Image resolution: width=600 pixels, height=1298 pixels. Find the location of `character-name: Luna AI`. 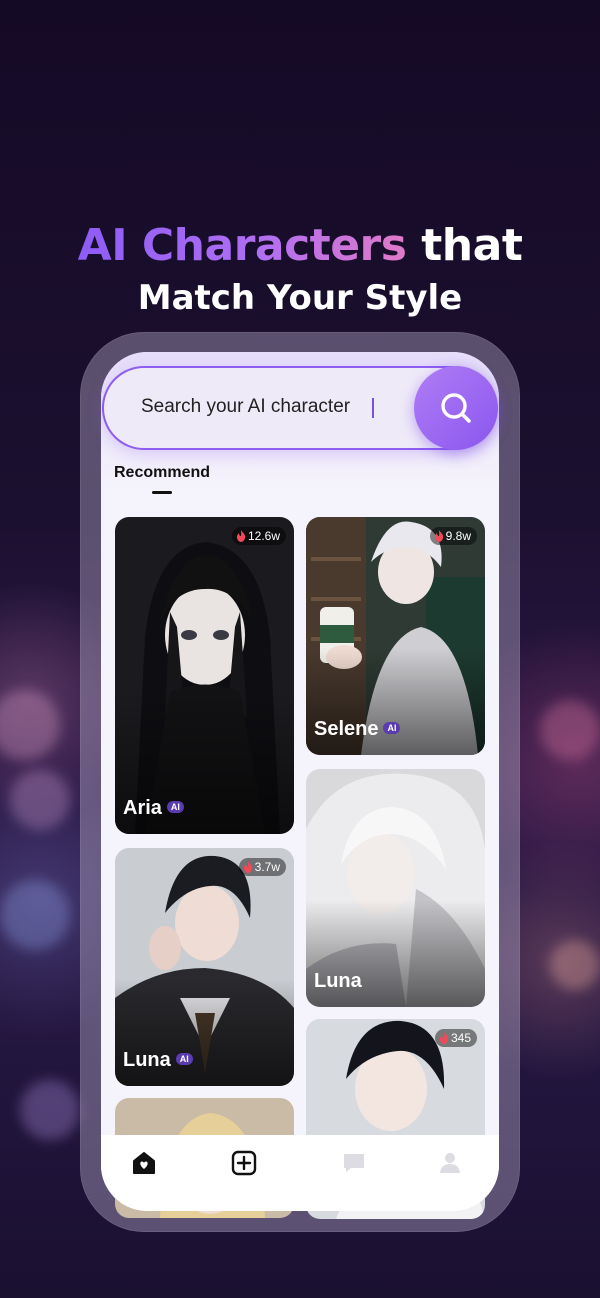

character-name: Luna AI is located at coordinates (158, 1060).